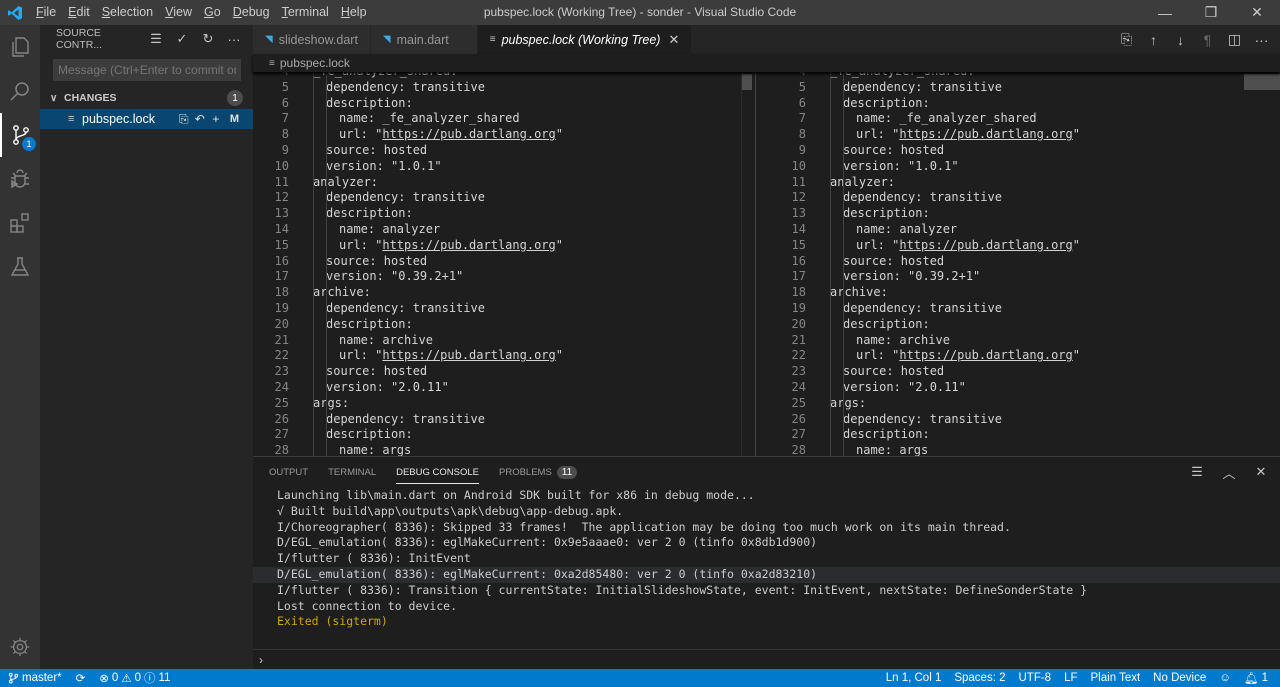 The image size is (1280, 687). I want to click on code-line: 4_fe_analyzer_shared:, so click(925, 76).